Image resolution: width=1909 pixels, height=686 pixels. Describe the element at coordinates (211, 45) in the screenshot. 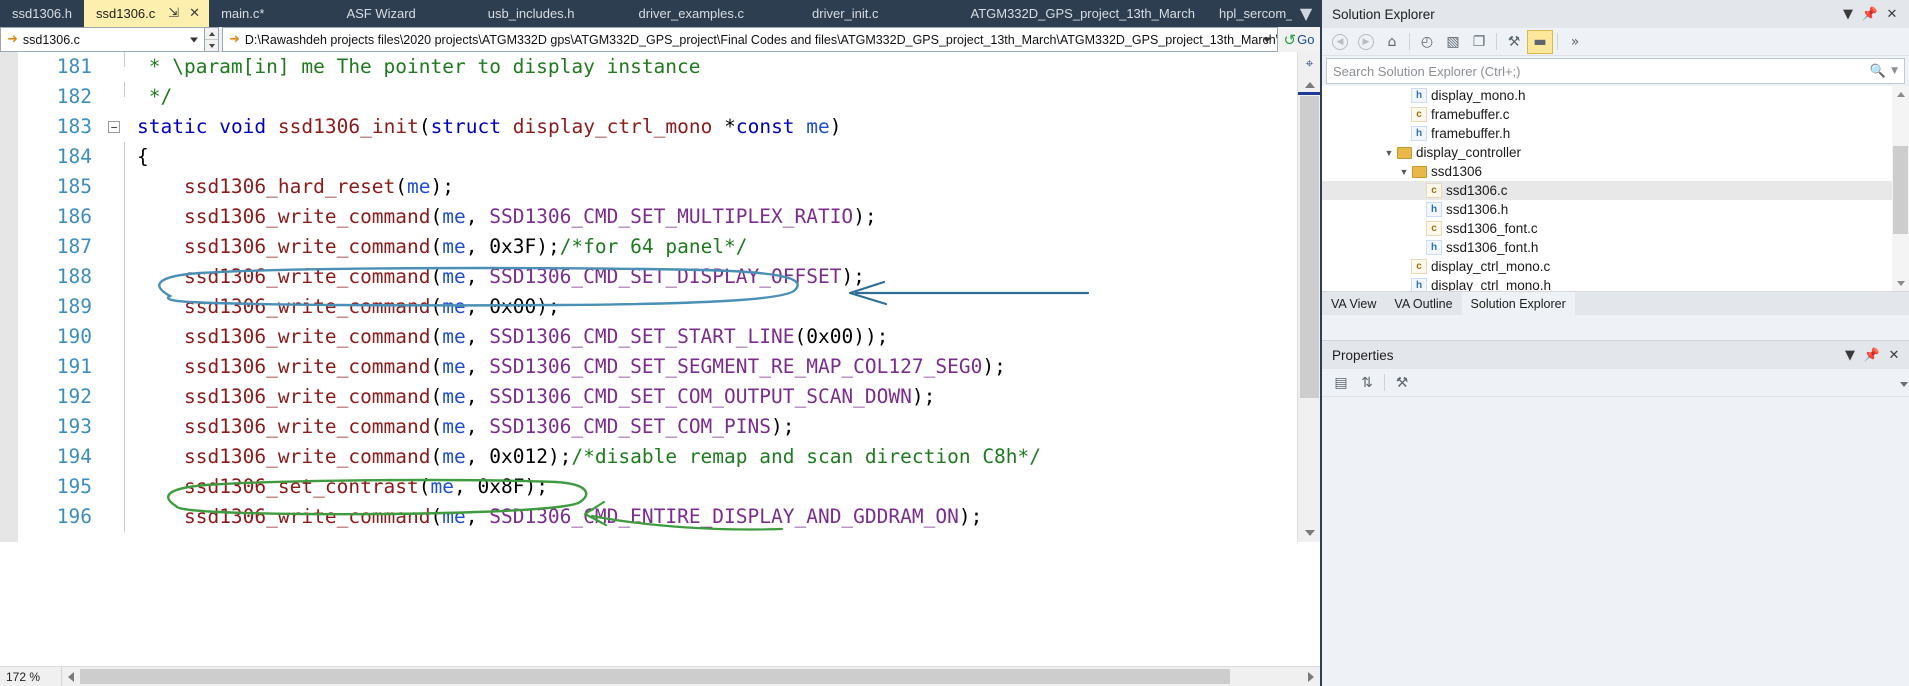

I see `nav-spinner-down` at that location.